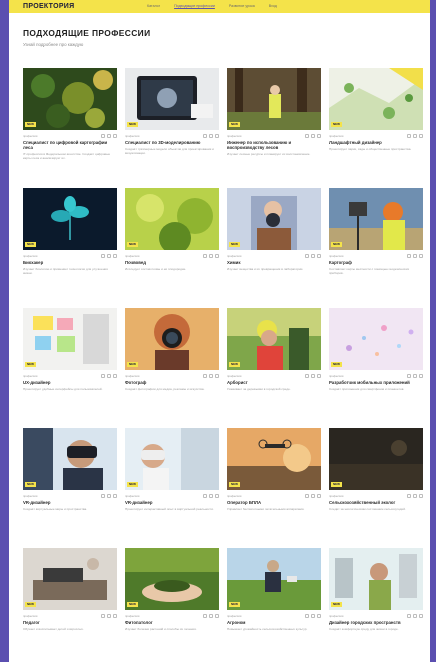  I want to click on profession-name: Специалист по цифровой картографии леса, so click(70, 145).